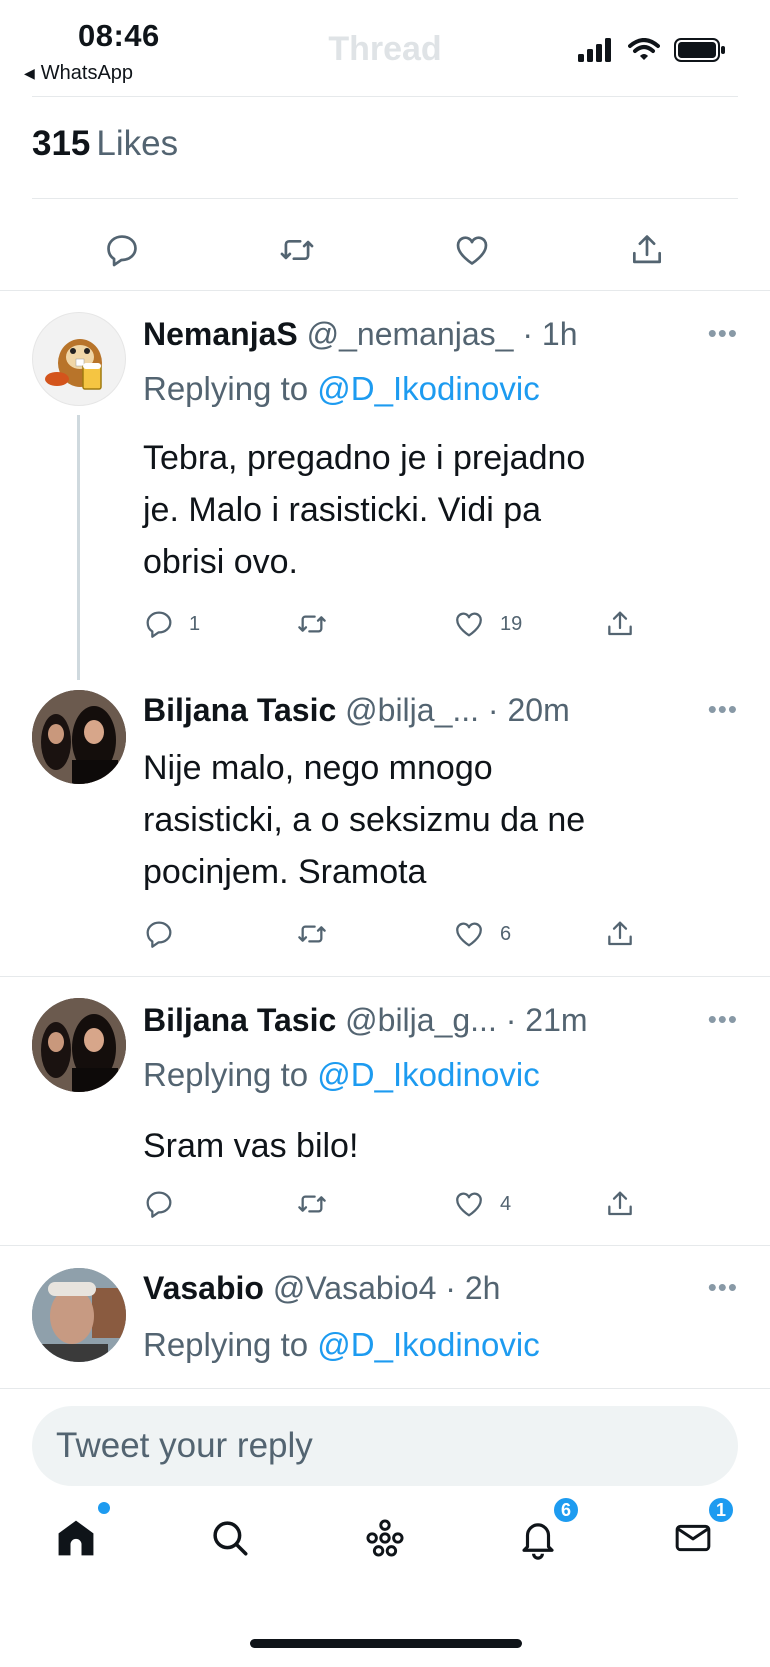  What do you see at coordinates (104, 1508) in the screenshot?
I see `new-content-dot` at bounding box center [104, 1508].